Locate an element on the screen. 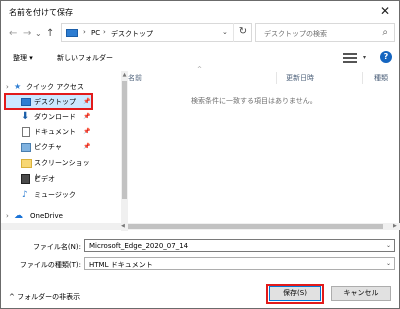 This screenshot has height=309, width=400. search-input: デスクトップの検索 ⌕ is located at coordinates (325, 32).